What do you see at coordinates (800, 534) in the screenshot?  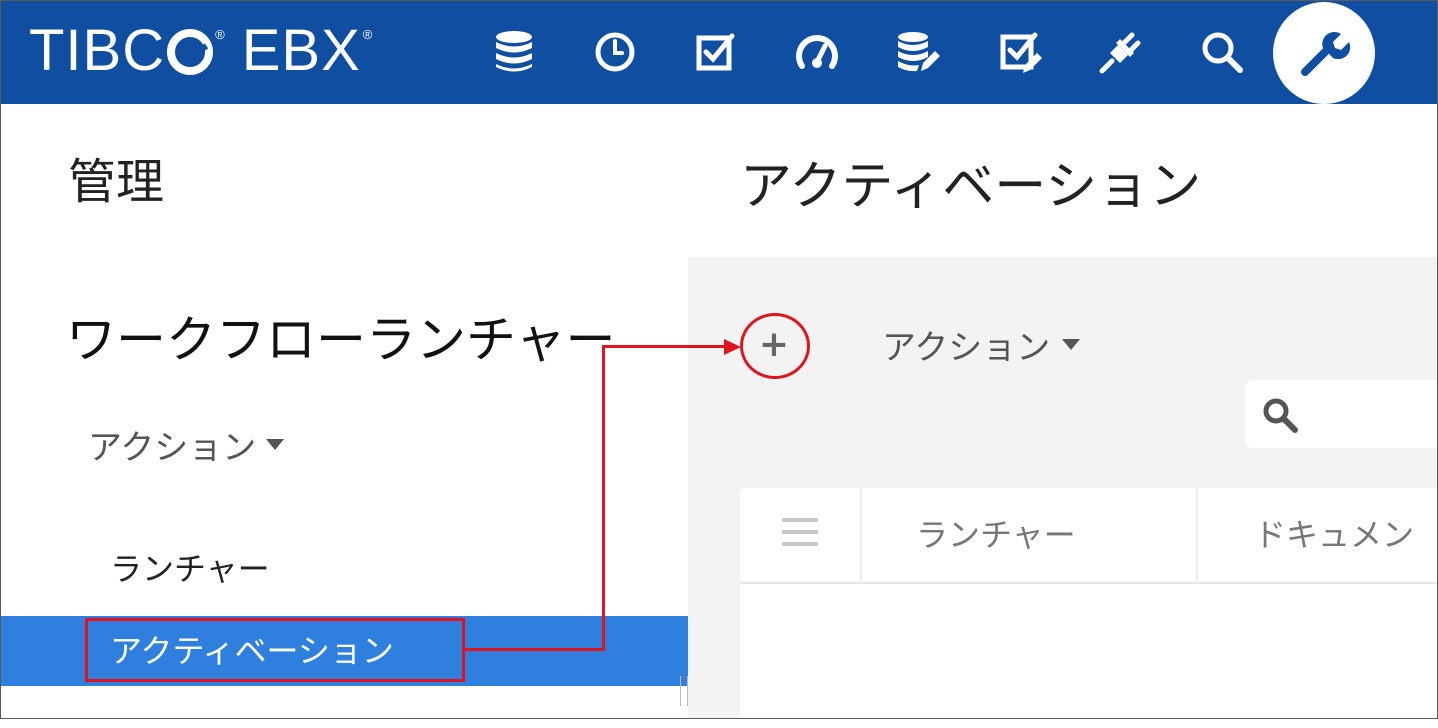 I see `column-menu-icon` at bounding box center [800, 534].